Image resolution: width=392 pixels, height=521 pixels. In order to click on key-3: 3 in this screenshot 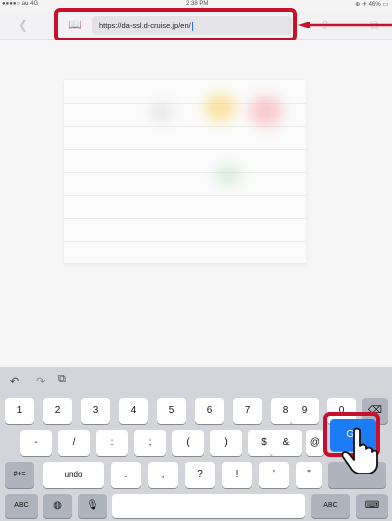, I will do `click(95, 411)`.